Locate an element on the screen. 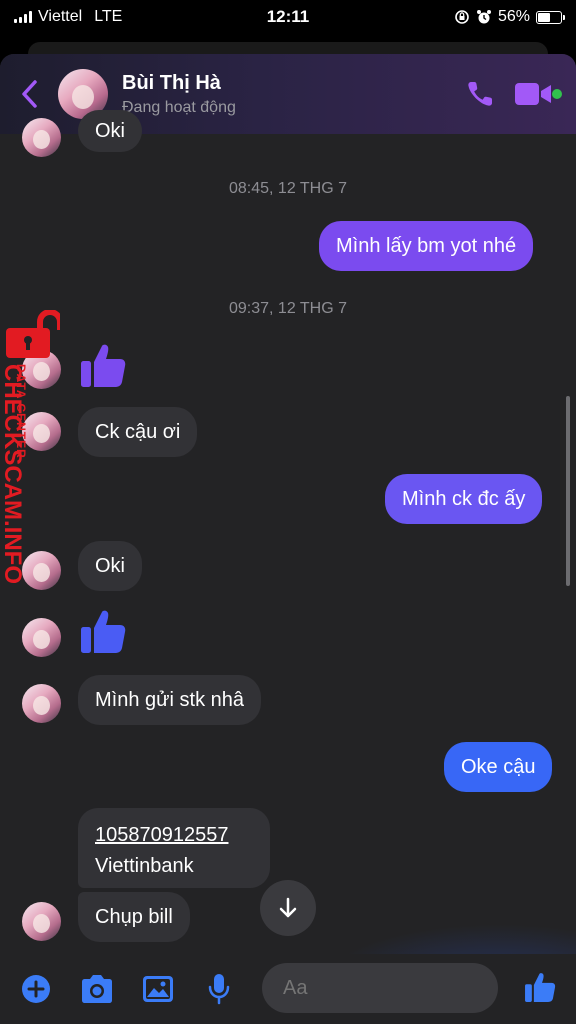 The width and height of the screenshot is (576, 1024). message-bubble-incoming: 105870912557 Viettinbank is located at coordinates (174, 848).